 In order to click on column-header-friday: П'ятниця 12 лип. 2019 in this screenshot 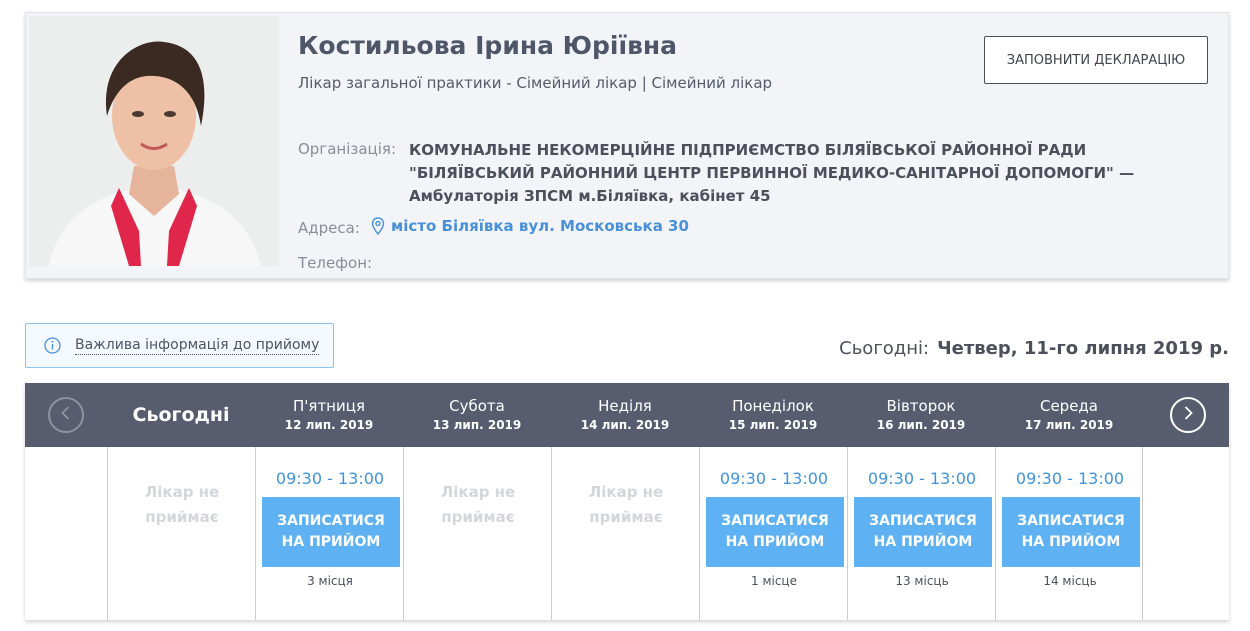, I will do `click(329, 415)`.